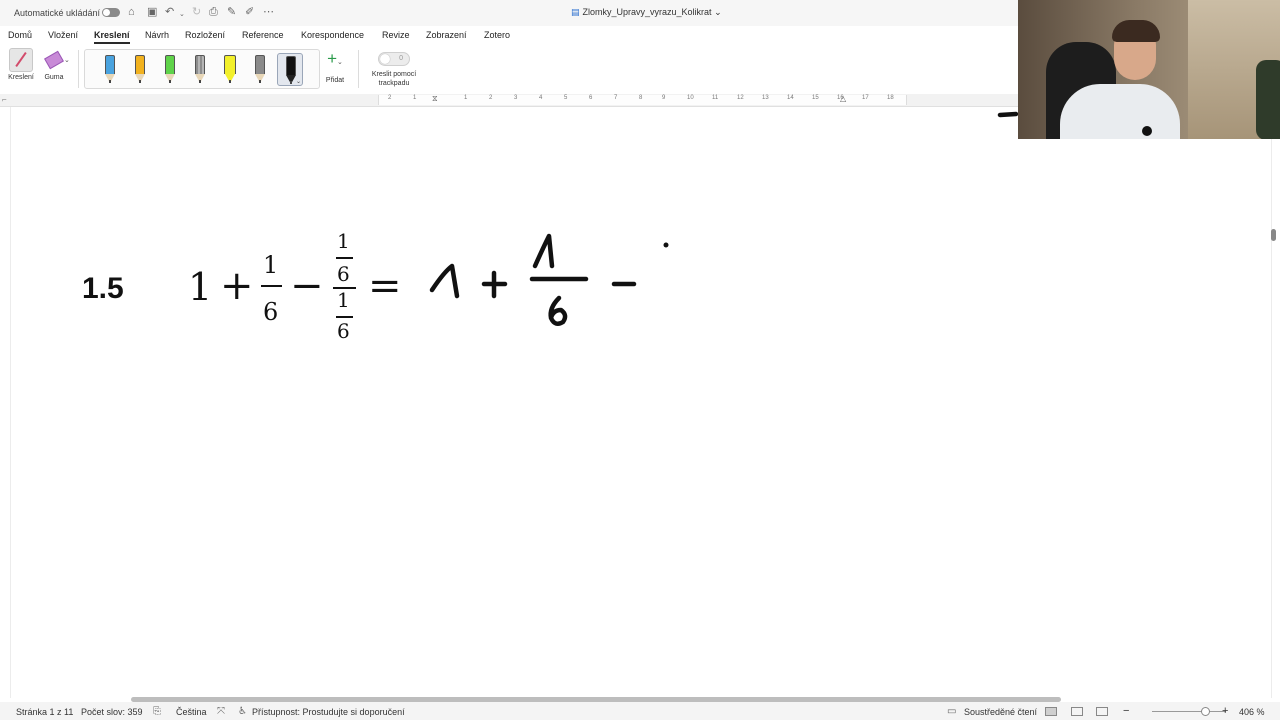  Describe the element at coordinates (1126, 711) in the screenshot. I see `zoom-out-button: −` at that location.